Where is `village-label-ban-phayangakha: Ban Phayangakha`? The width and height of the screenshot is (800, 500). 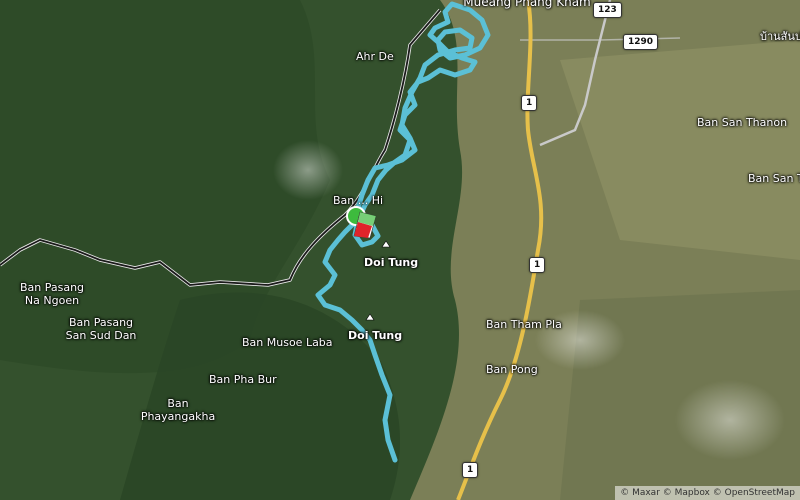 village-label-ban-phayangakha: Ban Phayangakha is located at coordinates (178, 410).